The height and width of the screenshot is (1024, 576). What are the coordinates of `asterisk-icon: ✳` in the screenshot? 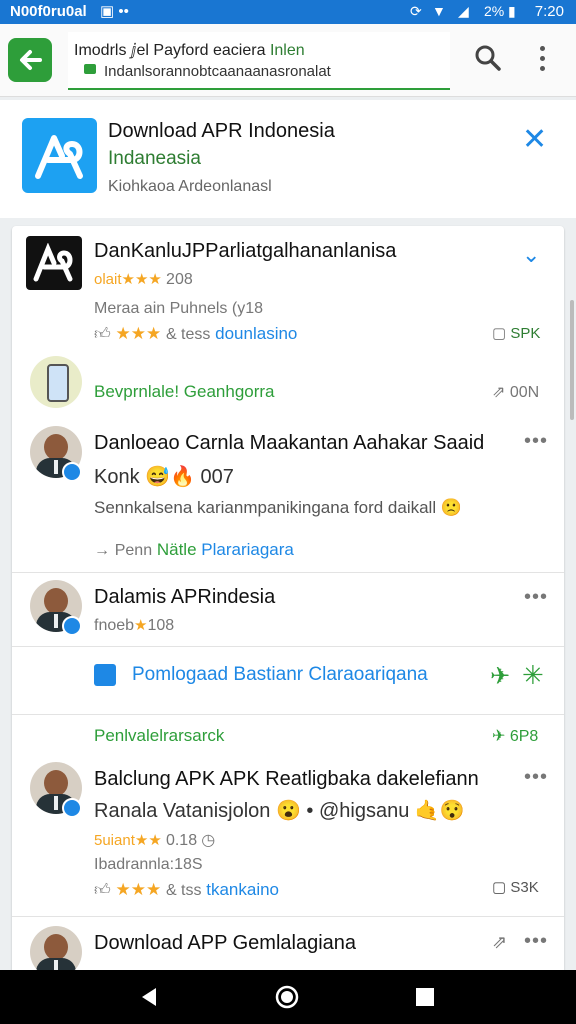 It's located at (533, 675).